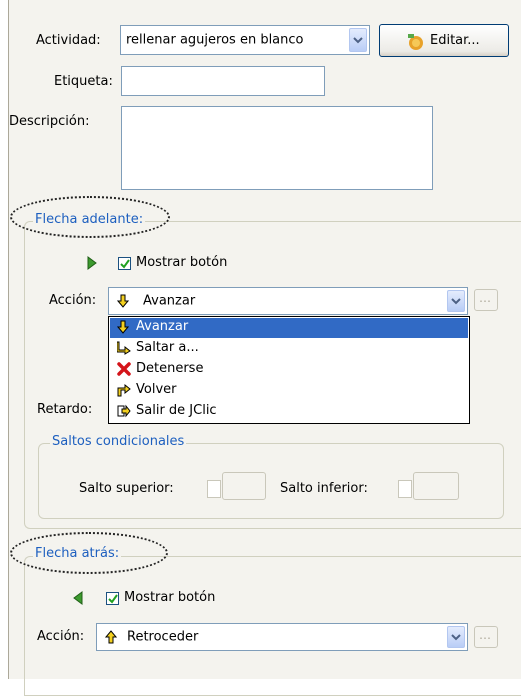  I want to click on tag-field, so click(223, 81).